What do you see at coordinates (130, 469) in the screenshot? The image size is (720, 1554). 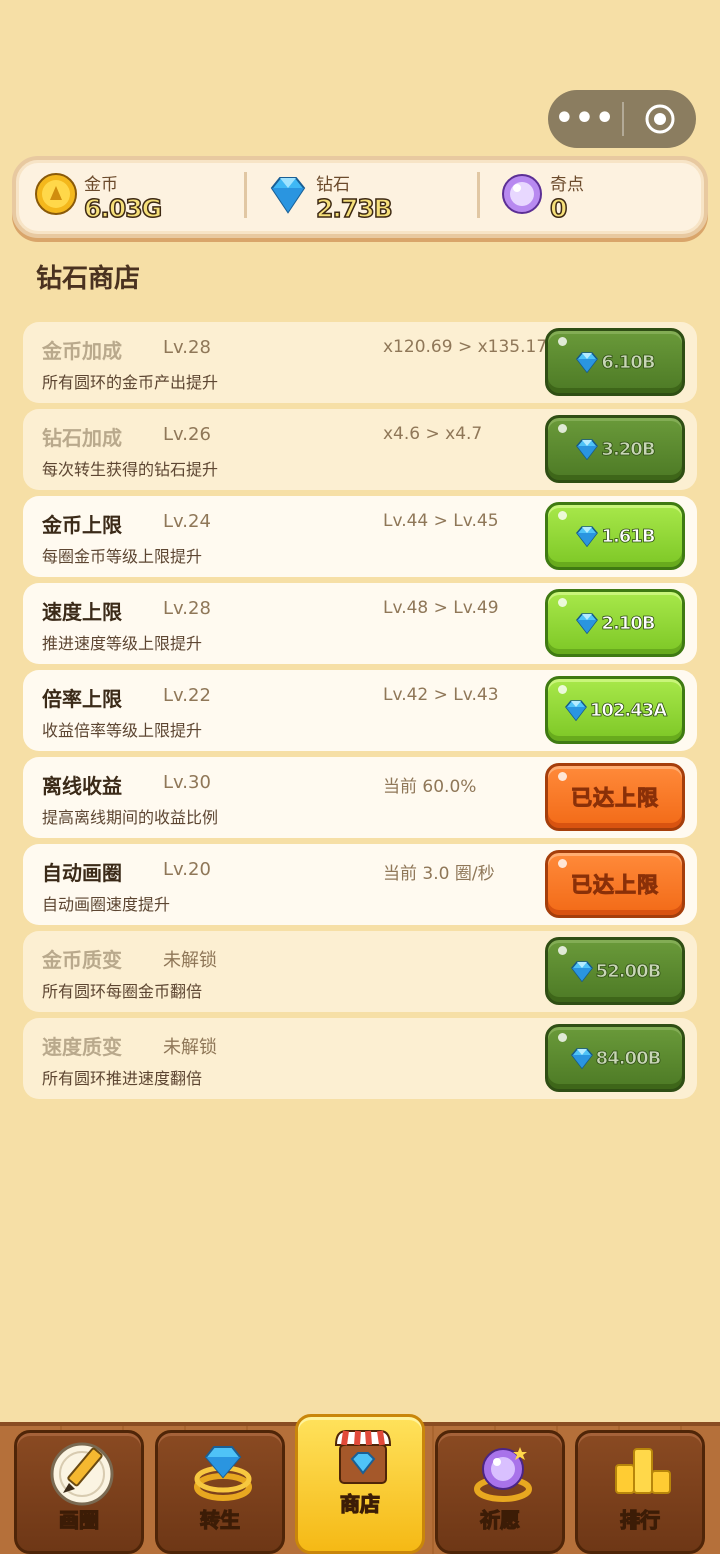 I see `item-description: 每次转生获得的钻石提升` at bounding box center [130, 469].